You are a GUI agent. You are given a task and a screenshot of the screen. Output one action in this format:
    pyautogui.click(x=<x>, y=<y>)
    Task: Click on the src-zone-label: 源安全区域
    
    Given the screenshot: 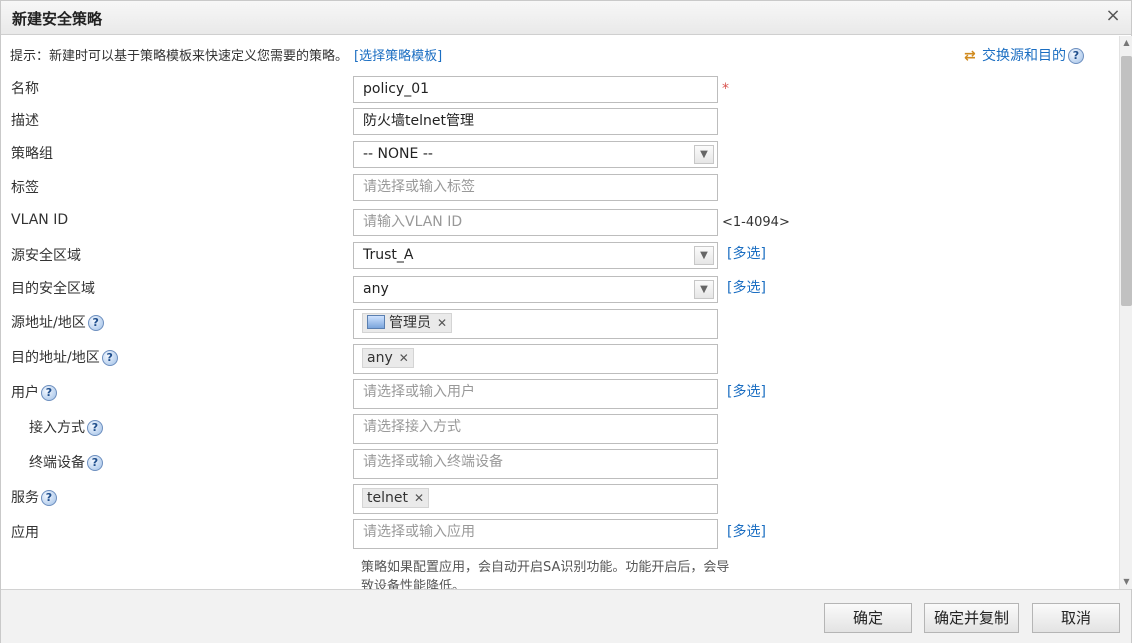 What is the action you would take?
    pyautogui.click(x=46, y=256)
    